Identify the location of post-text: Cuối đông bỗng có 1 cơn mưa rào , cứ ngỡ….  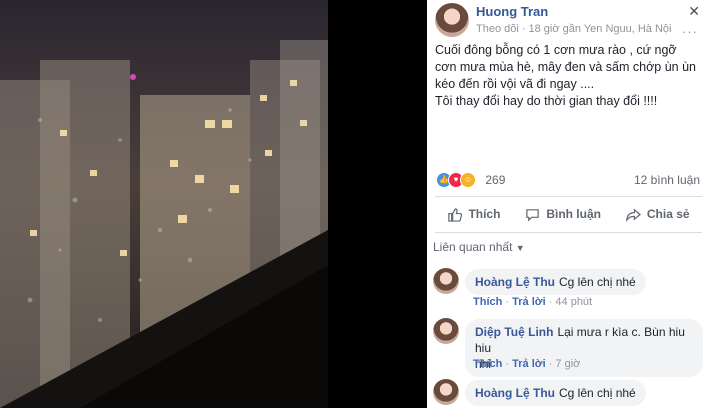
(567, 76).